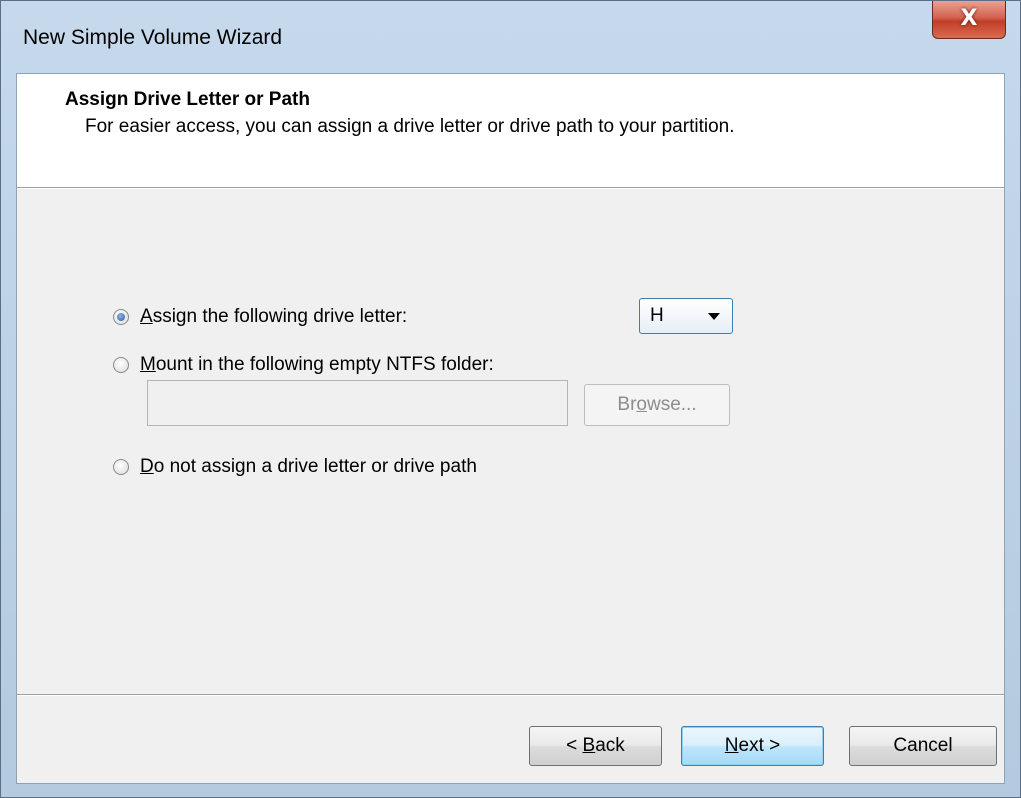  I want to click on back-accesskey: B, so click(589, 745).